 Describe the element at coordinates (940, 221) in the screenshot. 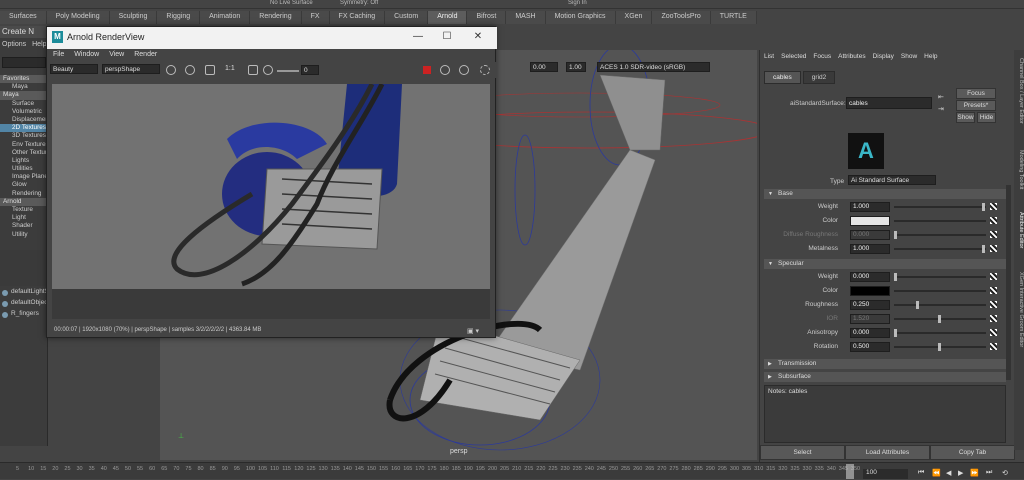

I see `color-slider` at that location.